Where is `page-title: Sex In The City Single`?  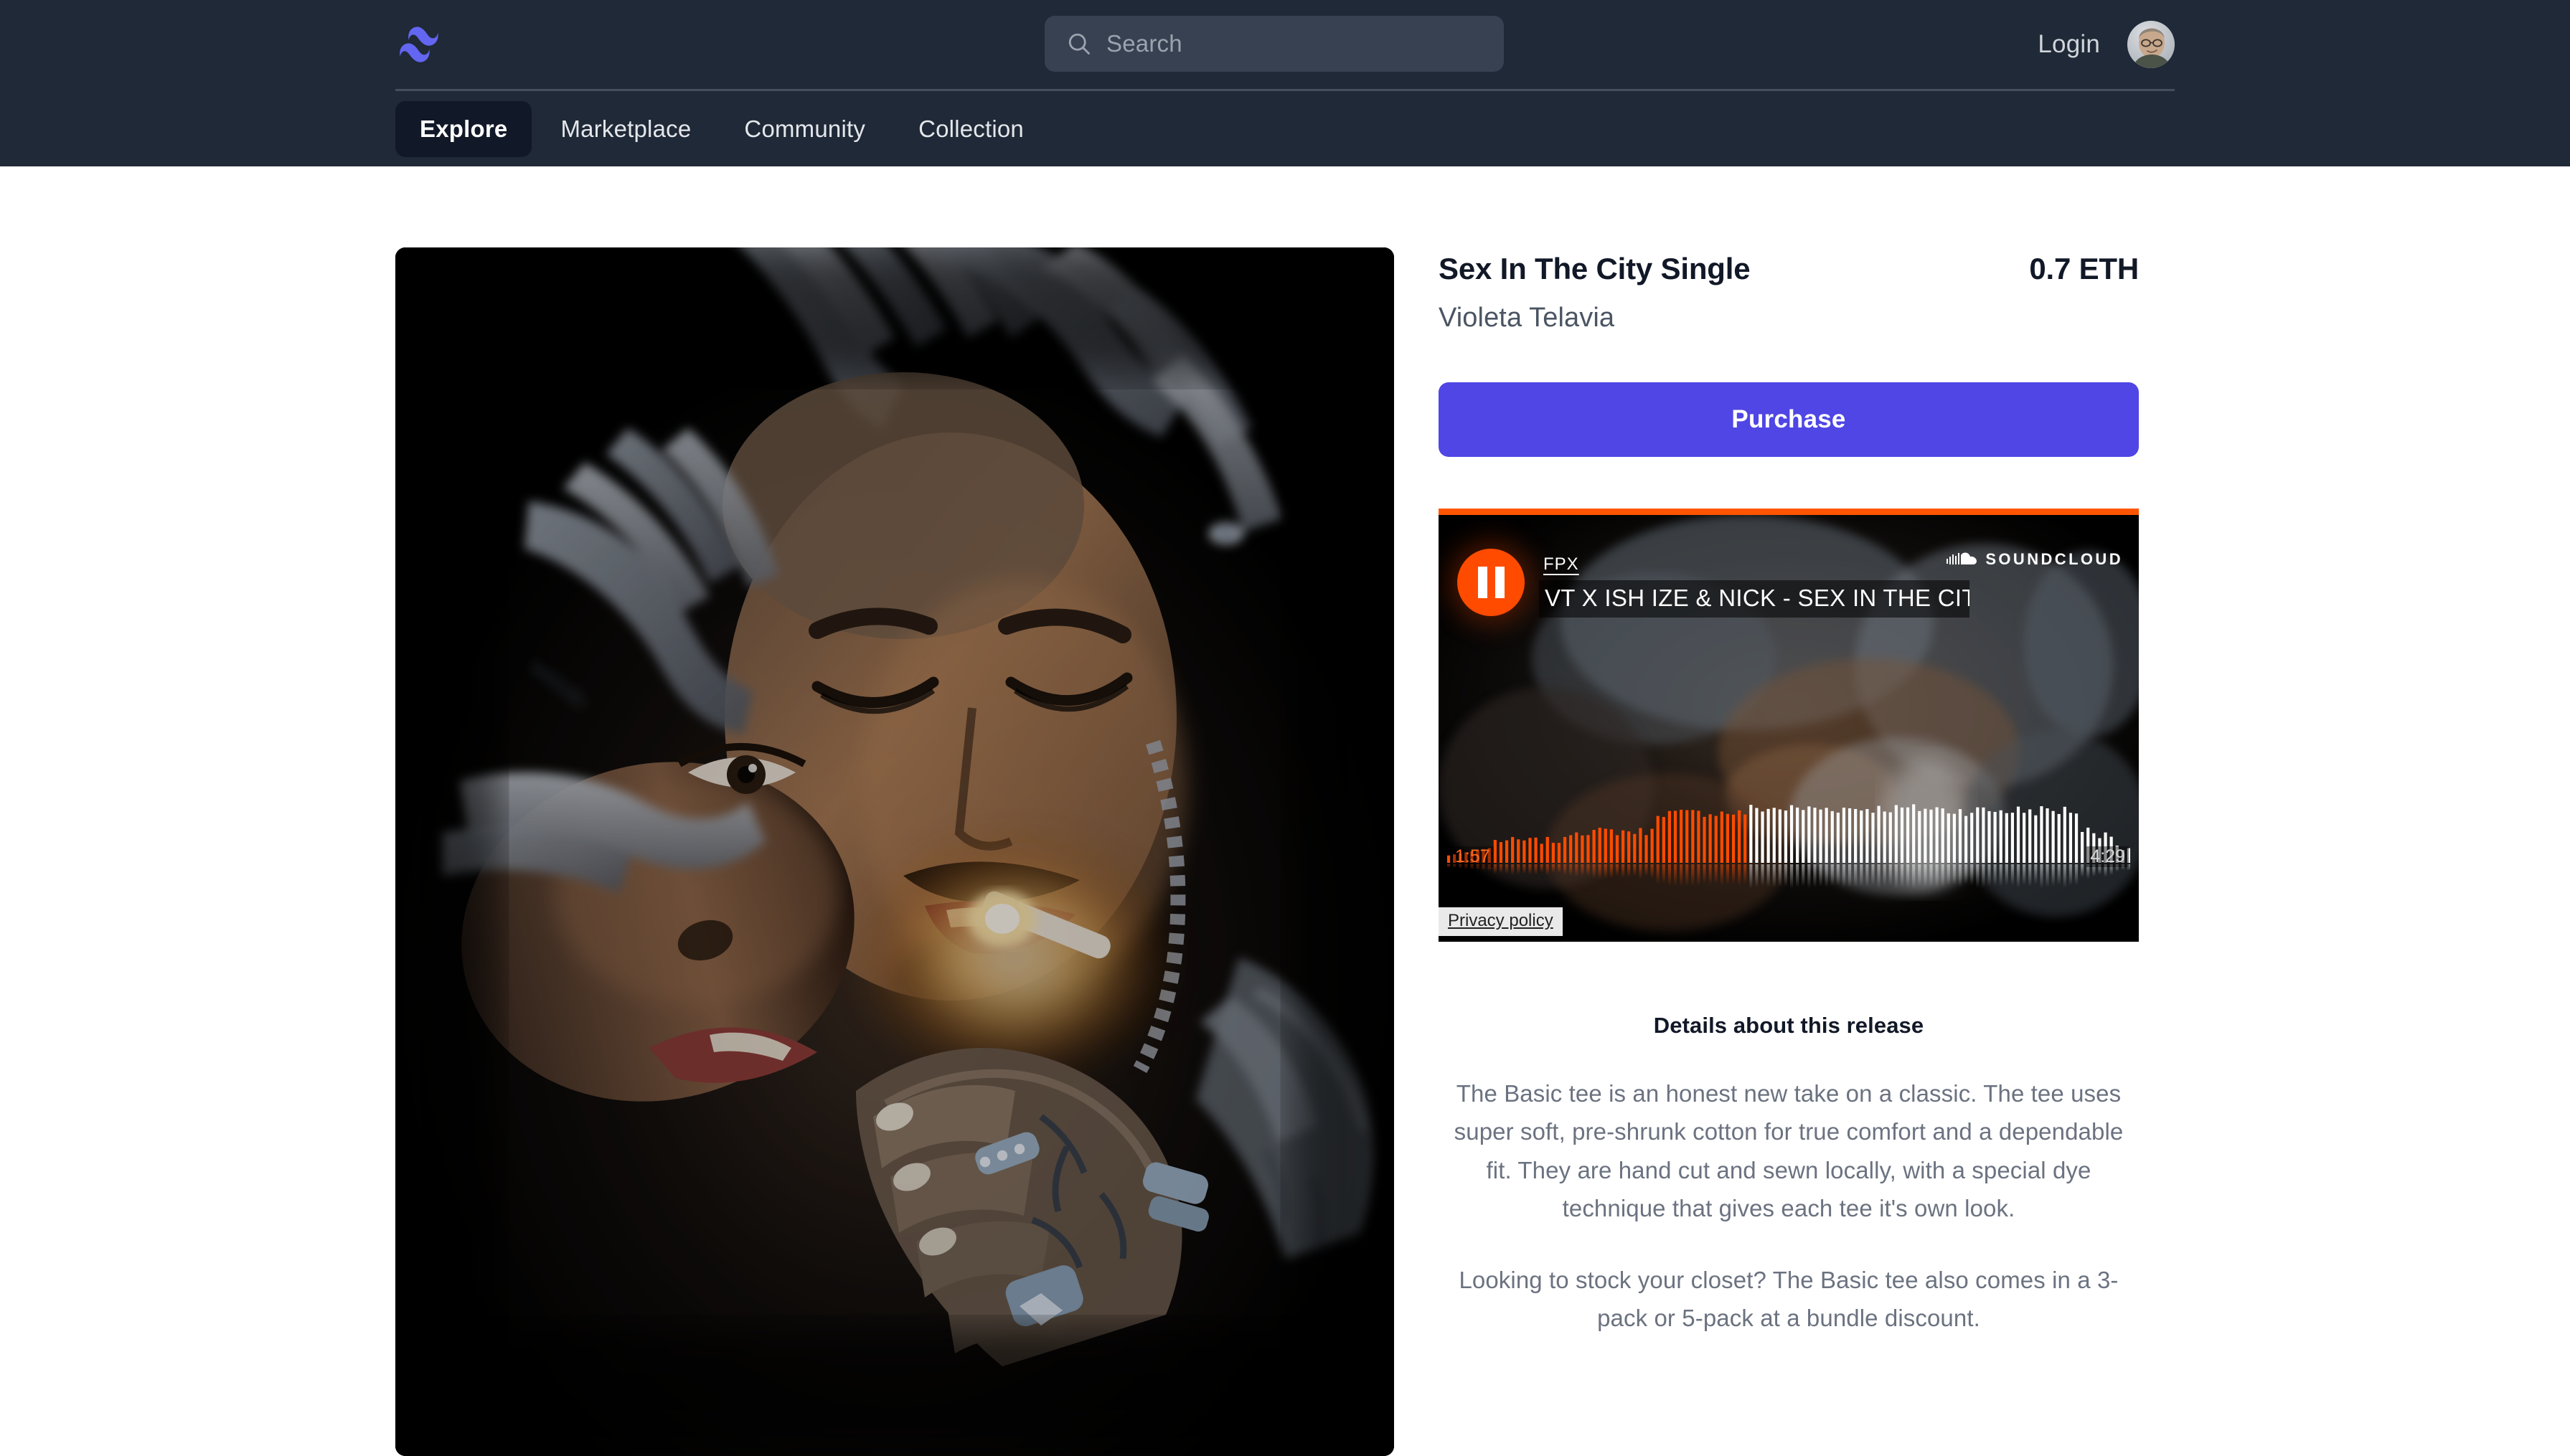
page-title: Sex In The City Single is located at coordinates (1595, 268).